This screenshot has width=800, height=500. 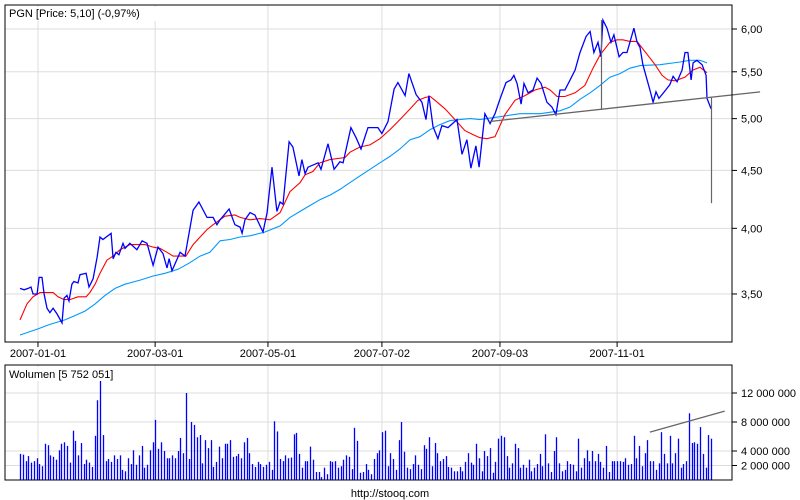 What do you see at coordinates (768, 394) in the screenshot?
I see `volume-tick-label: 12 000 000` at bounding box center [768, 394].